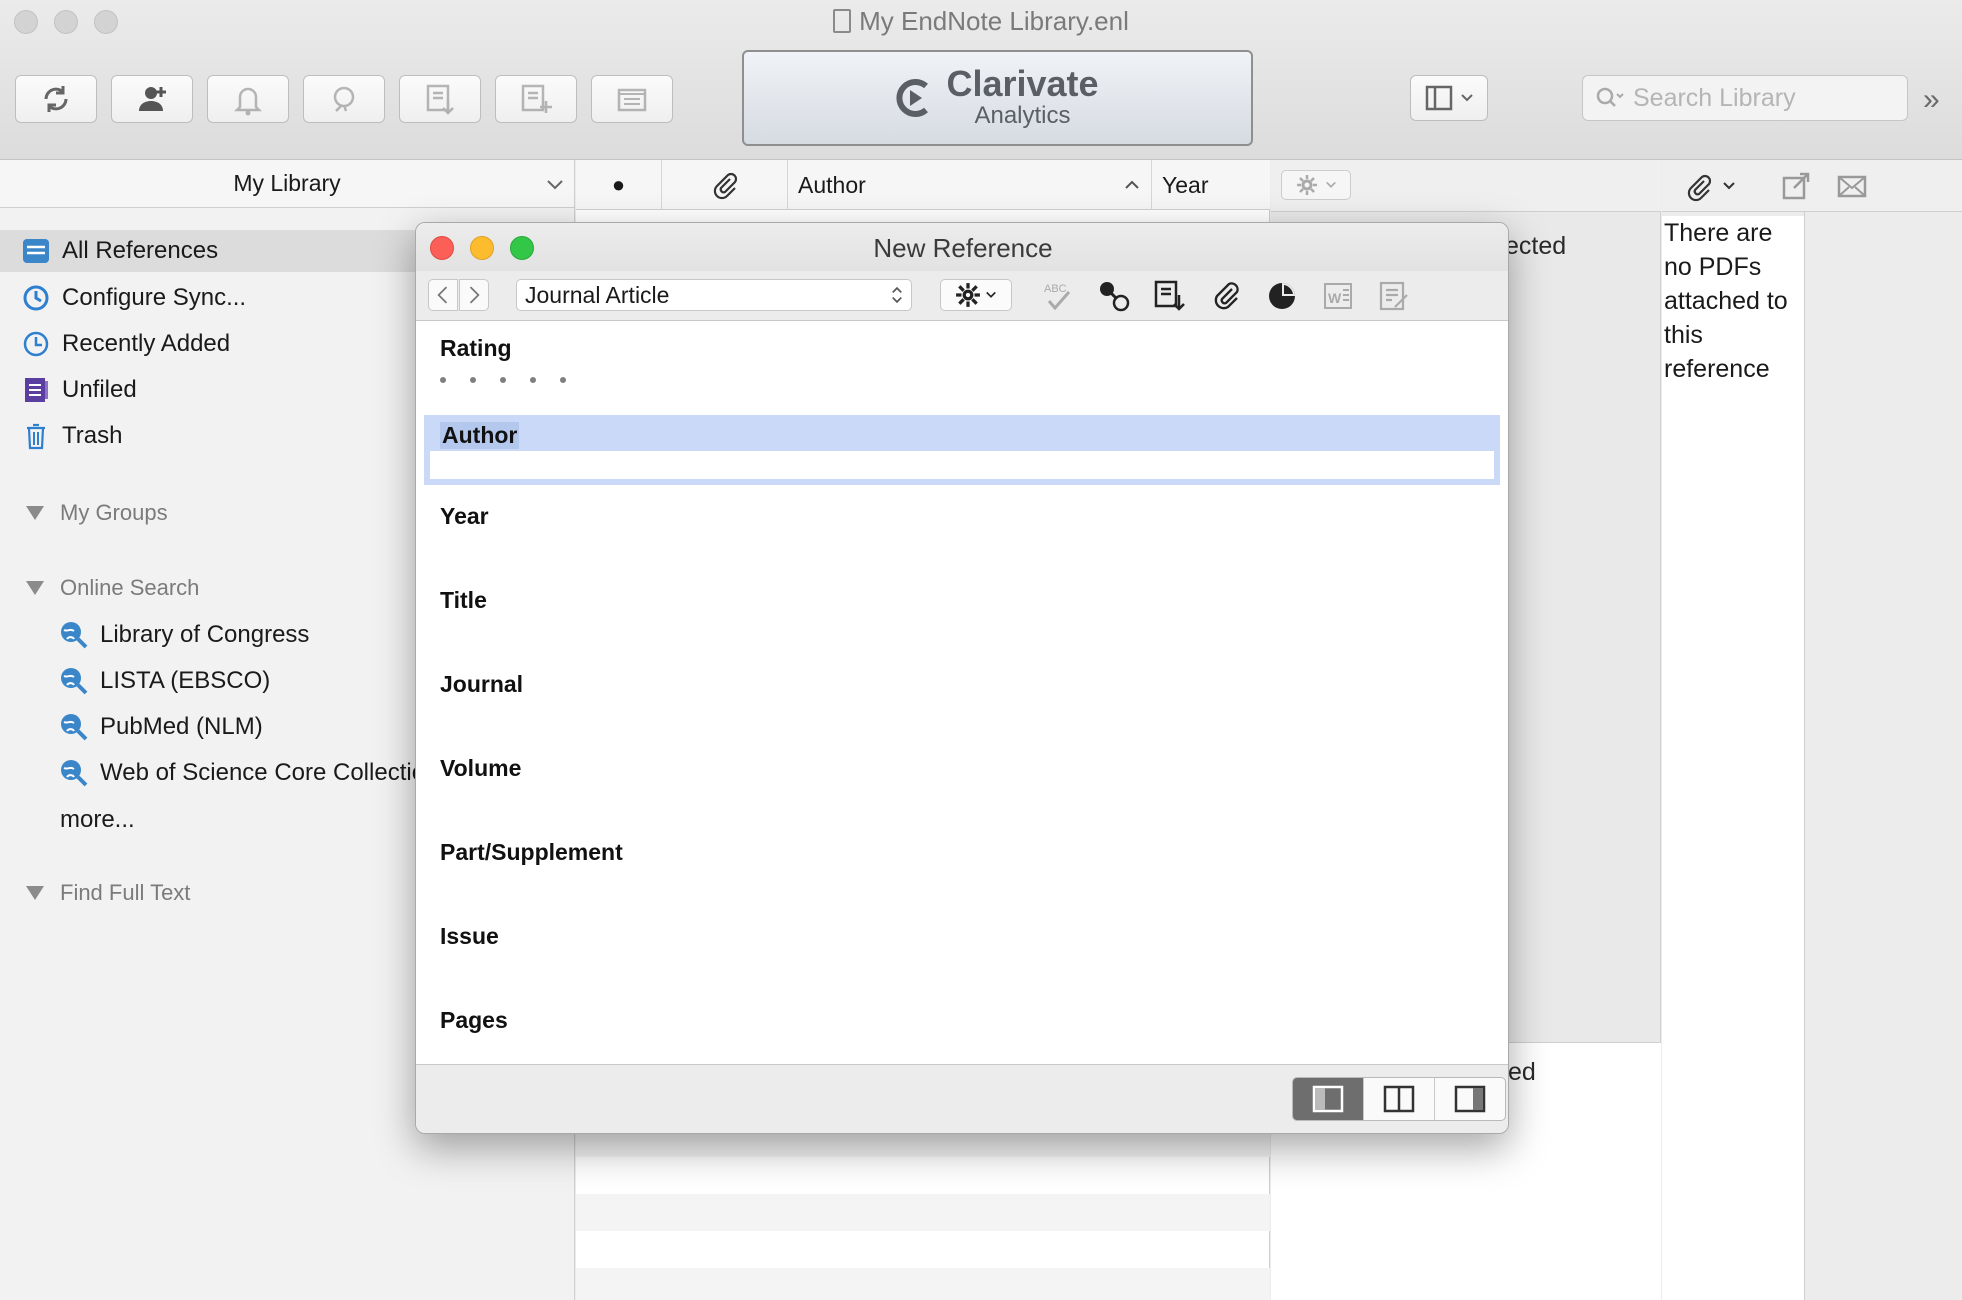 This screenshot has height=1300, width=1962. I want to click on import-icon, so click(1169, 295).